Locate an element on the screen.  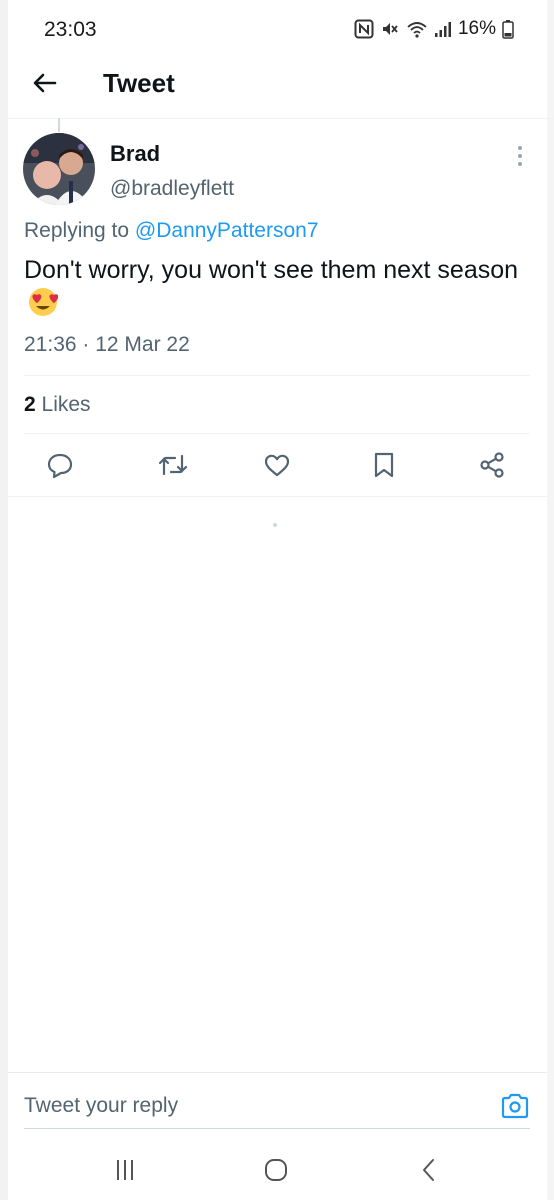
home-icon is located at coordinates (276, 1170).